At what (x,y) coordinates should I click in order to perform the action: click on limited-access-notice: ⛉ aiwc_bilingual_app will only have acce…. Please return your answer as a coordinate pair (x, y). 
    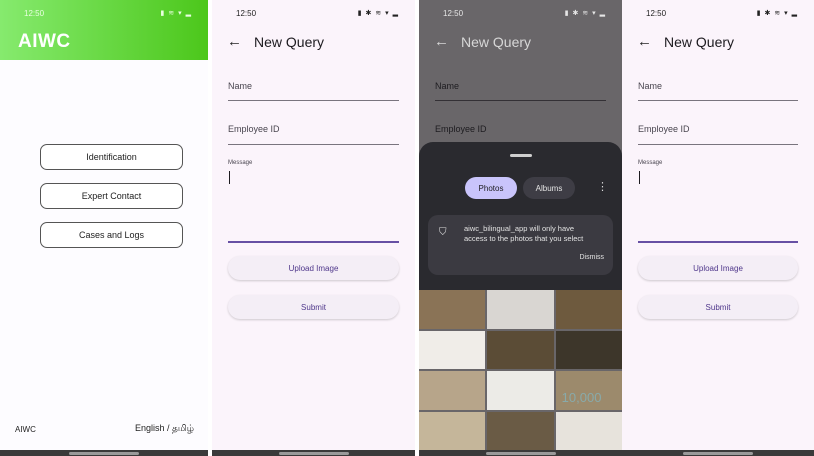
    Looking at the image, I should click on (520, 245).